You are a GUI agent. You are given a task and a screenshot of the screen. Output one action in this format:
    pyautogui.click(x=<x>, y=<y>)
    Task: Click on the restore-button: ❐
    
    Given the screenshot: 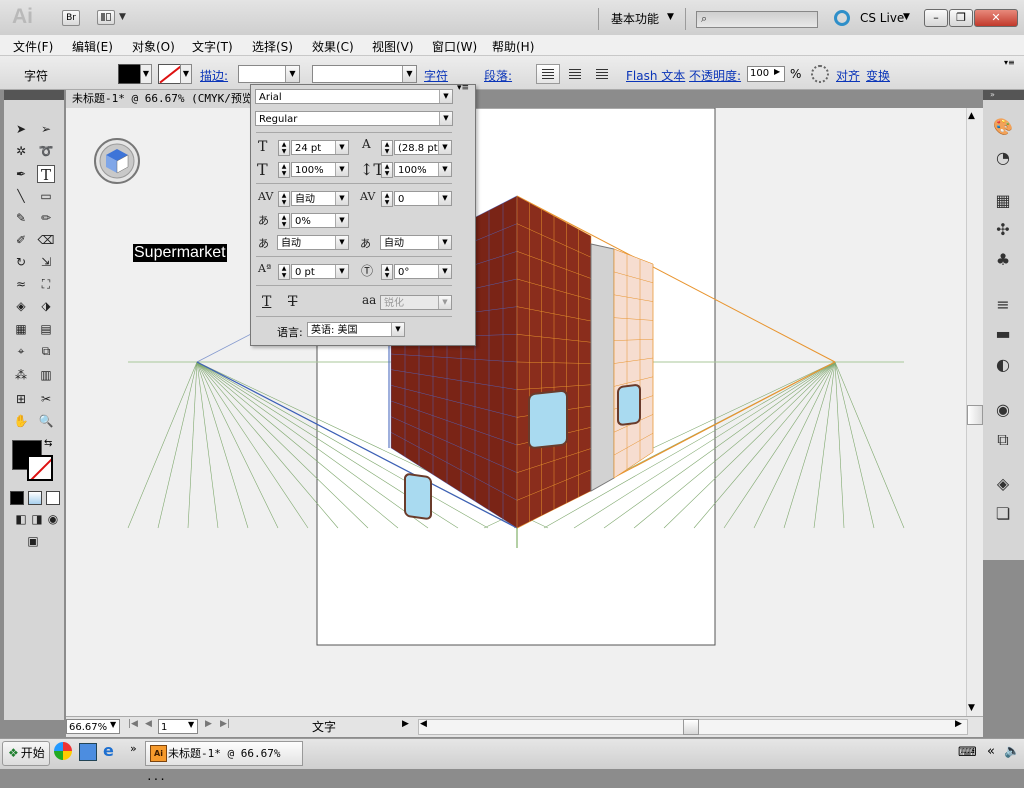 What is the action you would take?
    pyautogui.click(x=961, y=18)
    